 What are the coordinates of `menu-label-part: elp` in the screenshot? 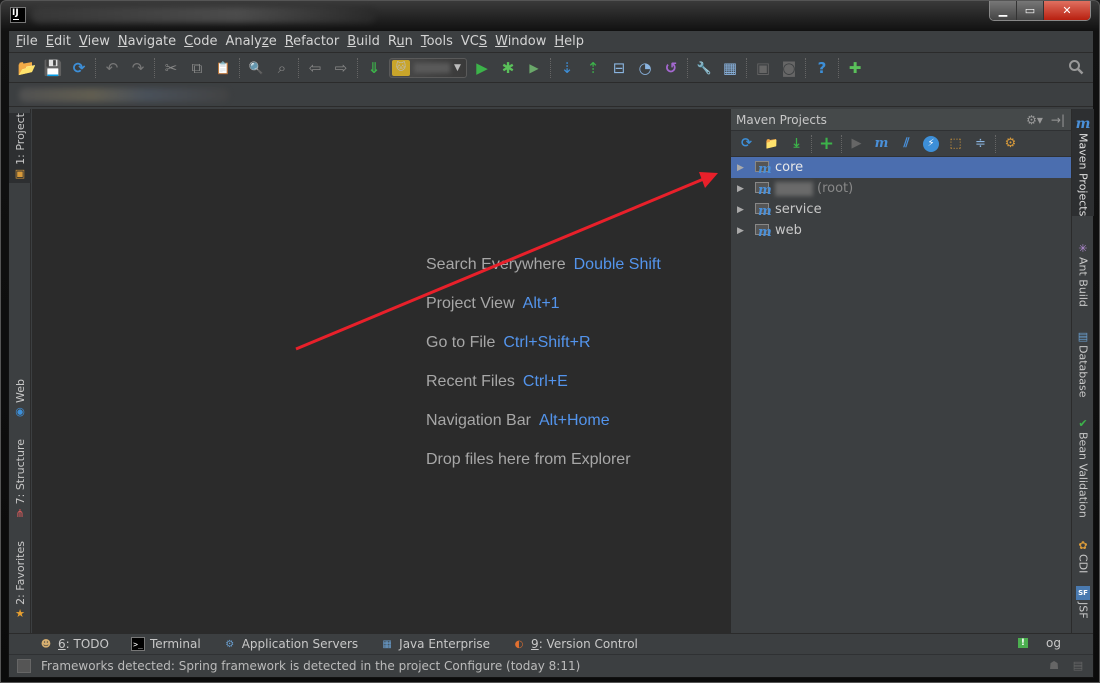 It's located at (574, 41).